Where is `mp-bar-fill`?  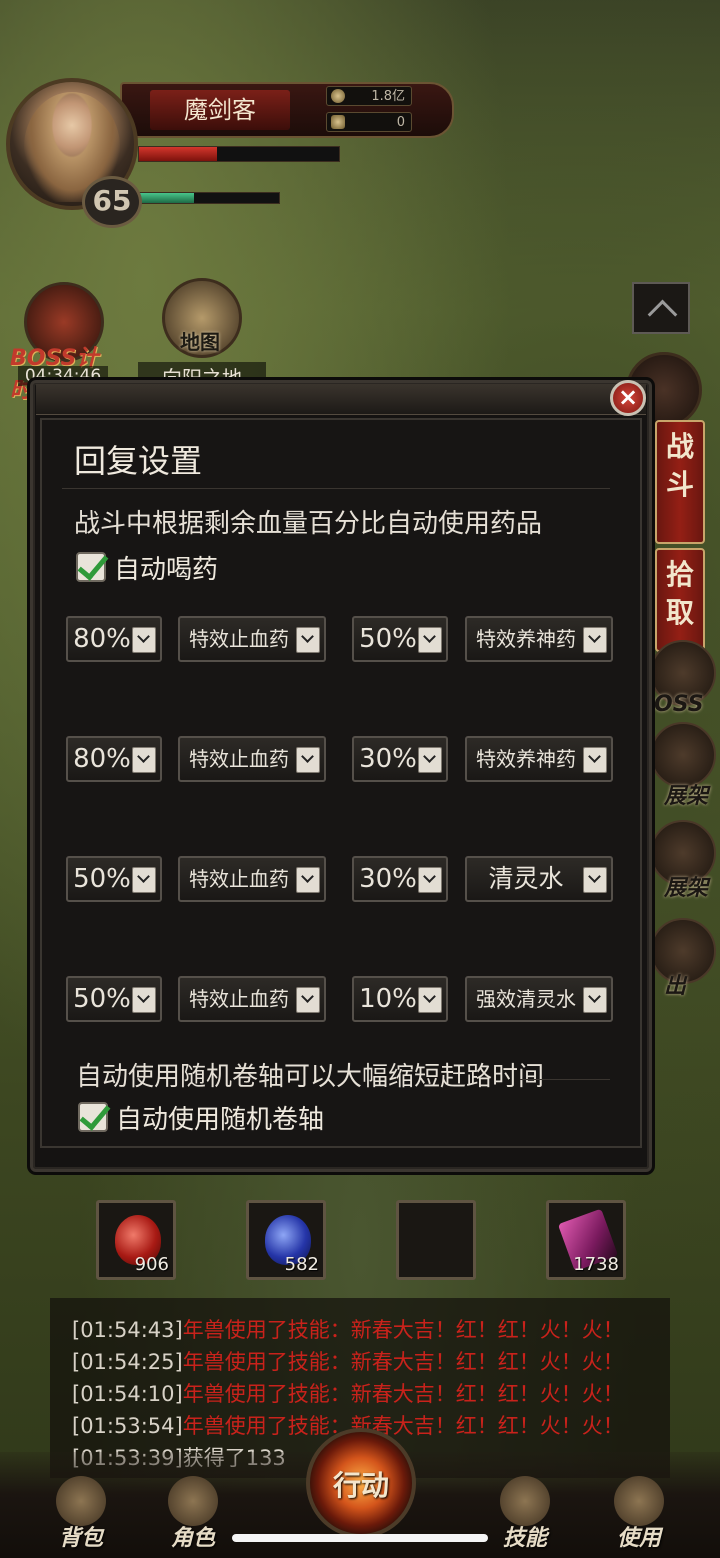 mp-bar-fill is located at coordinates (166, 198).